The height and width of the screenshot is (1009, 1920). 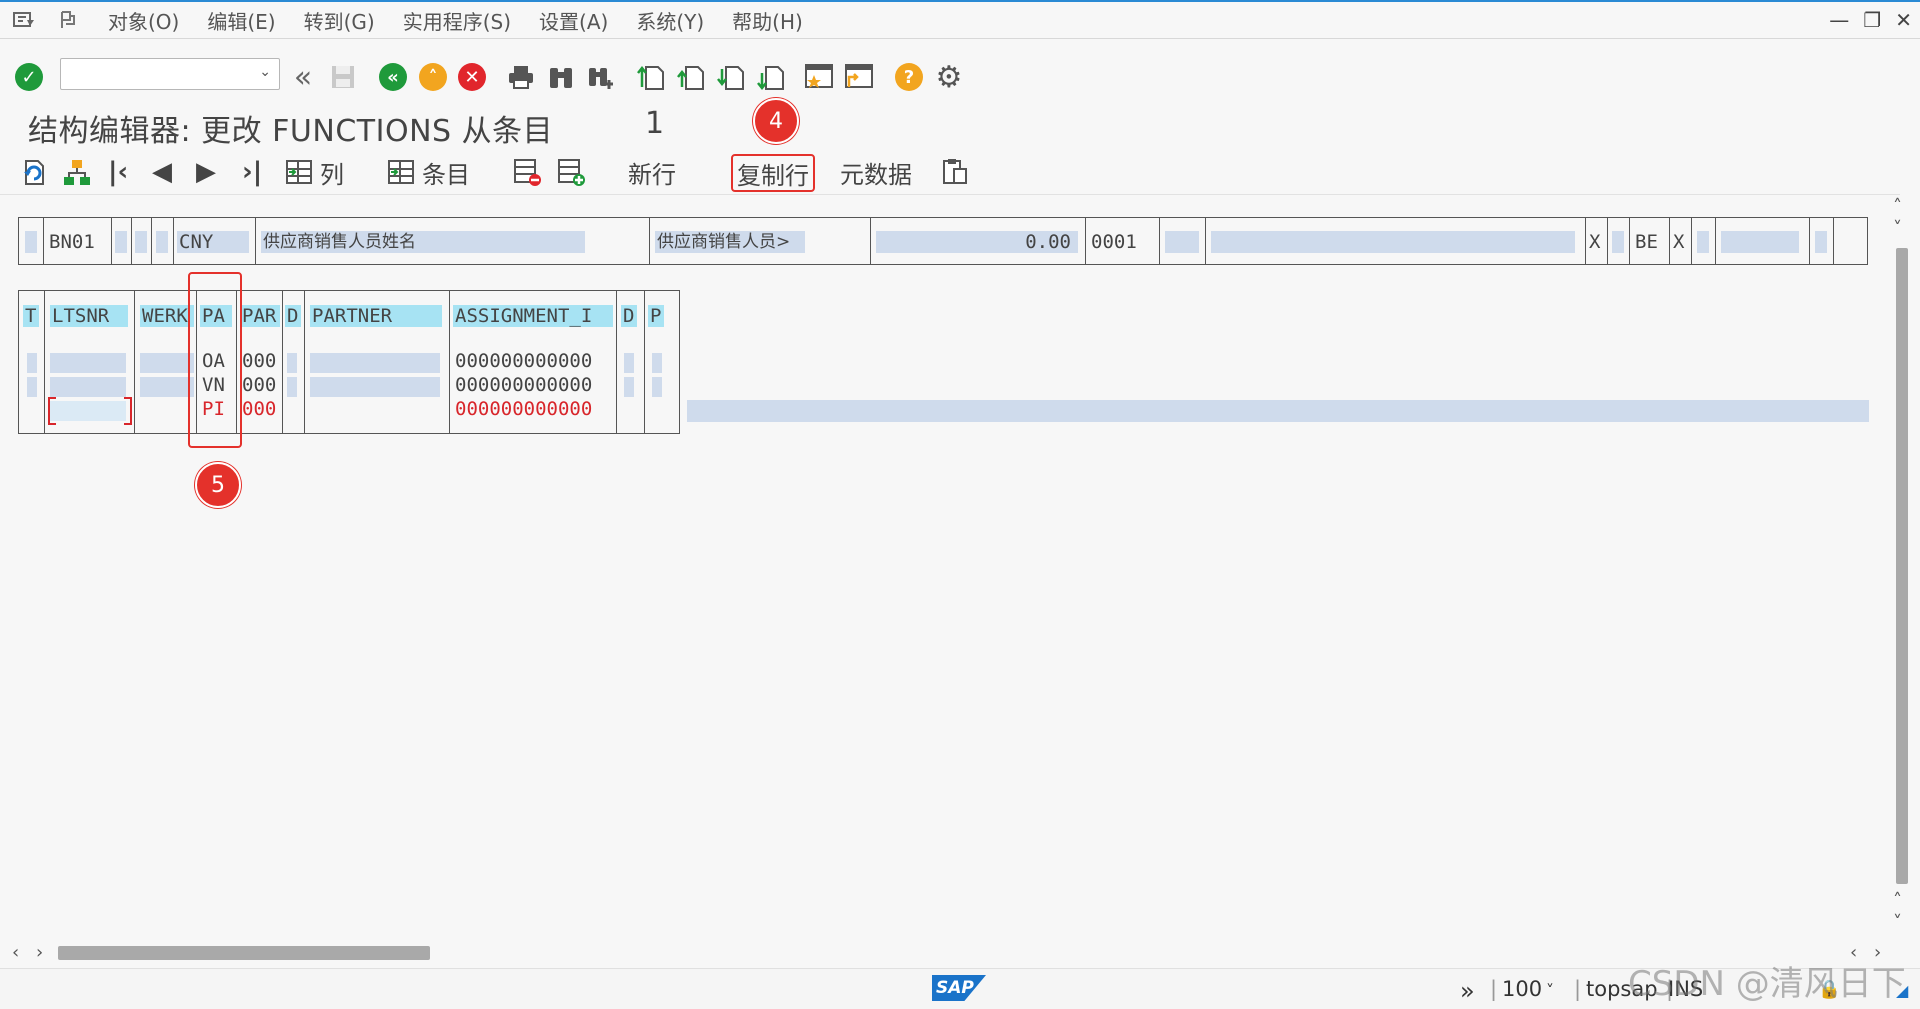 I want to click on column-header-t: T, so click(x=31, y=316).